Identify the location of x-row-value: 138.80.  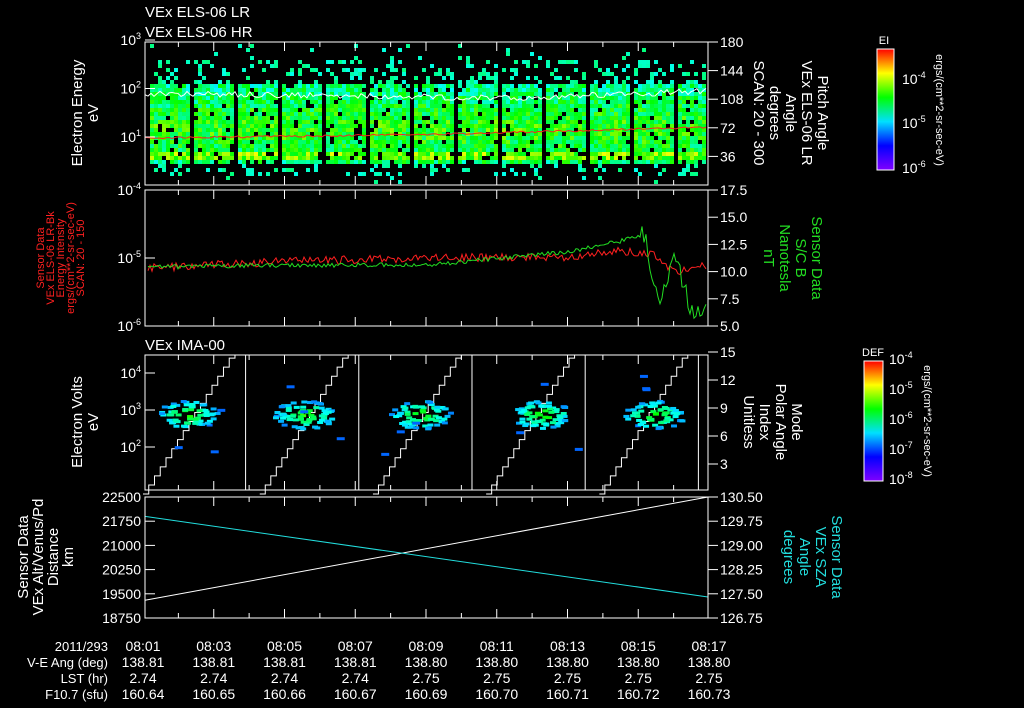
(496, 662).